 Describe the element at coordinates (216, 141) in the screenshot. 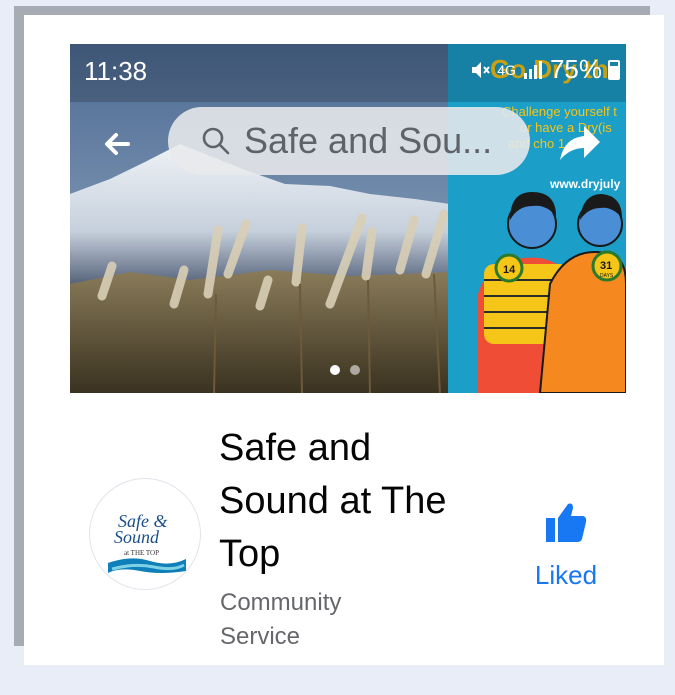

I see `search-icon` at that location.